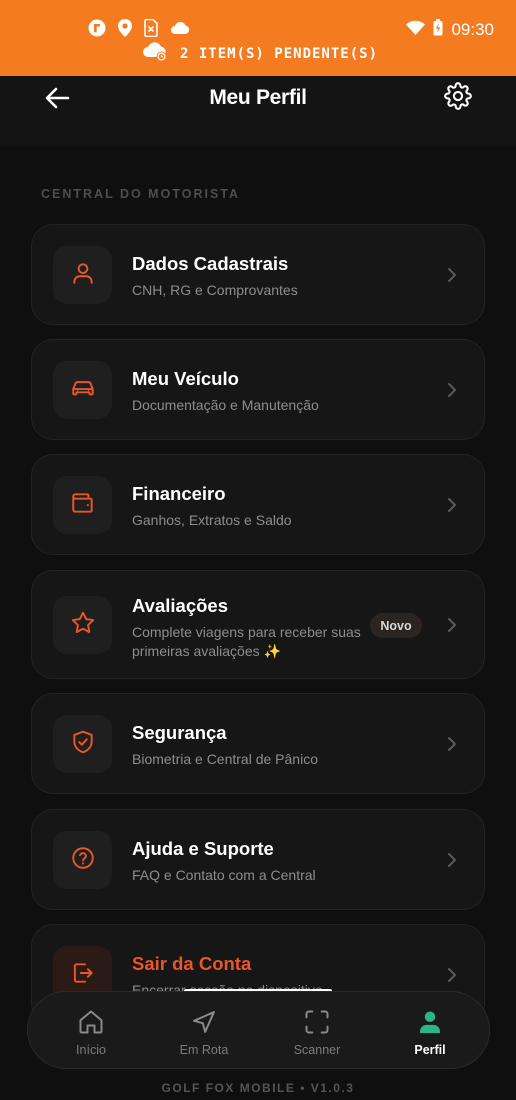 This screenshot has height=1100, width=516. What do you see at coordinates (204, 1024) in the screenshot?
I see `navigation-icon` at bounding box center [204, 1024].